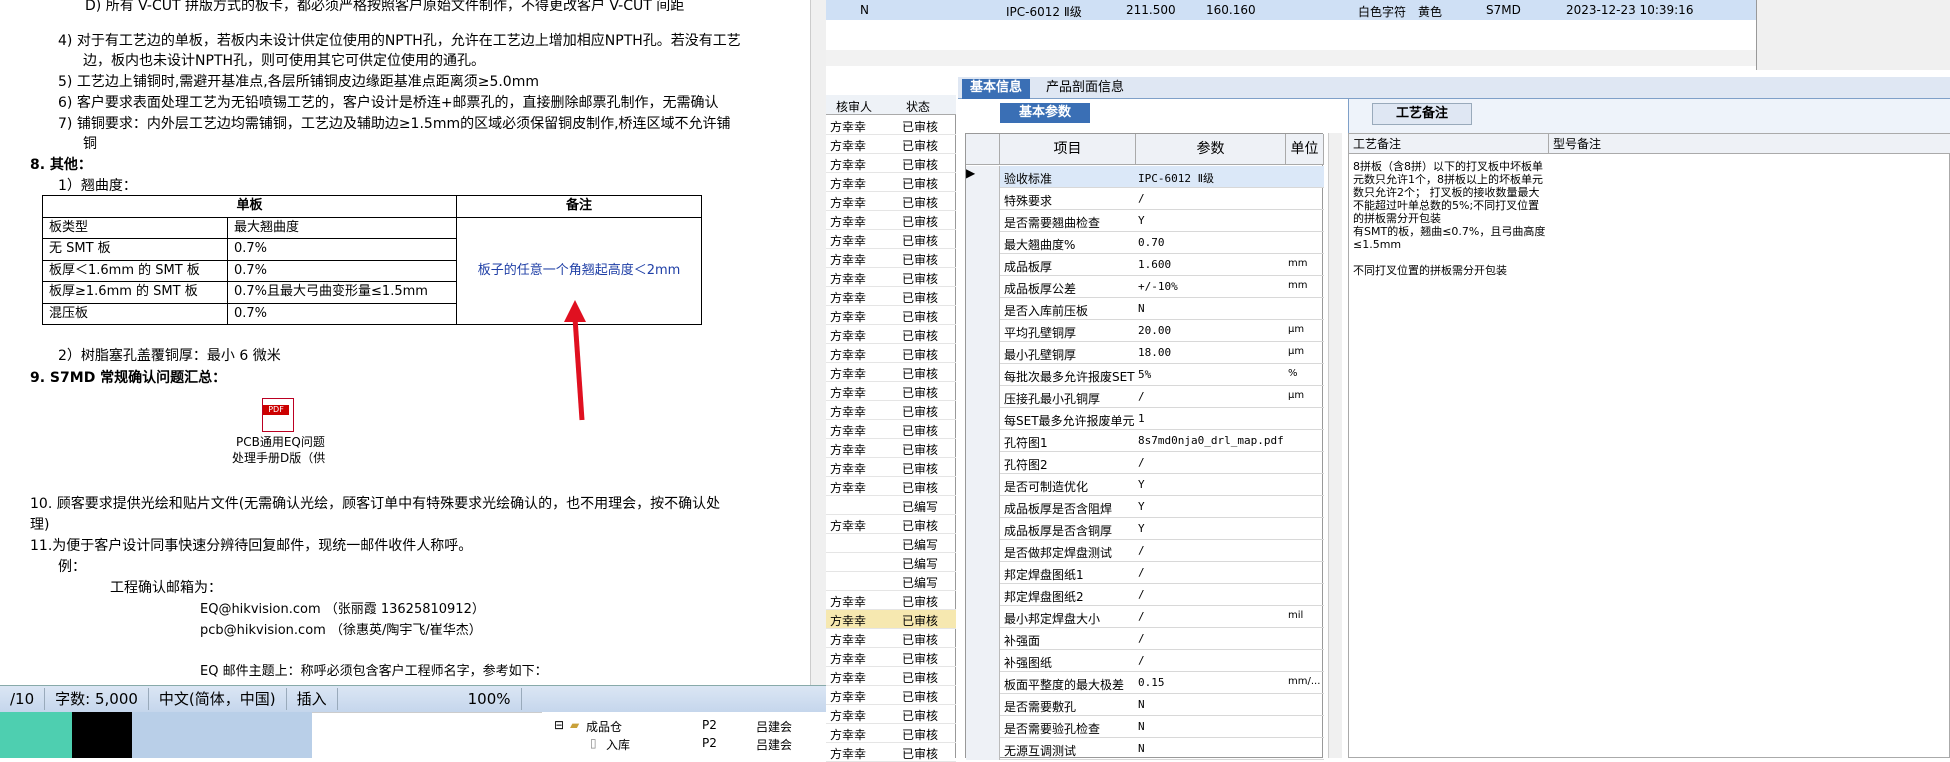  I want to click on table-row: 邦定焊盘图纸2 /, so click(1145, 595).